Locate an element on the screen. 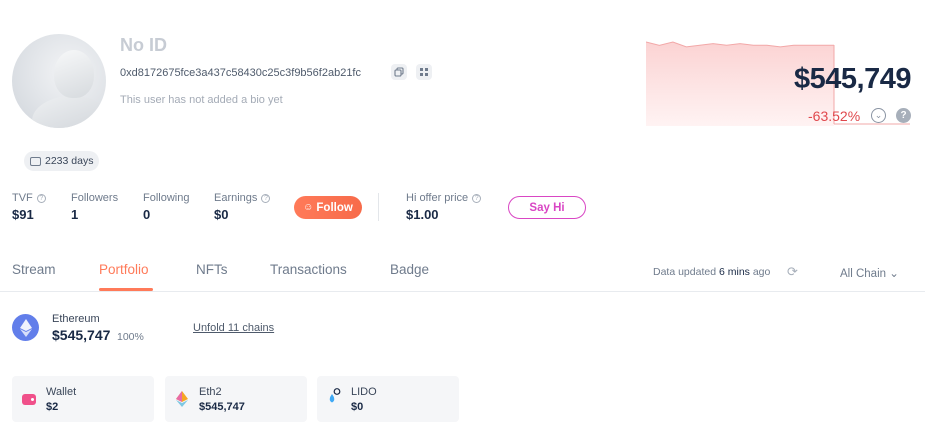 This screenshot has width=925, height=429. chain-value: $545,747 is located at coordinates (81, 335).